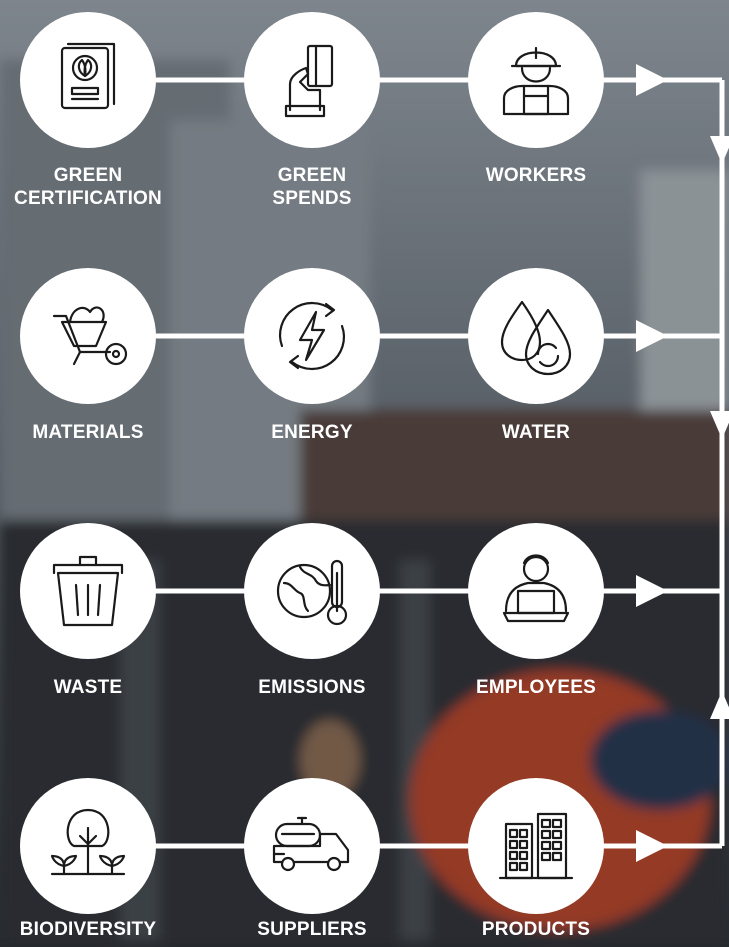 Image resolution: width=729 pixels, height=947 pixels. What do you see at coordinates (88, 198) in the screenshot?
I see `node-label-line: CERTIFICATION` at bounding box center [88, 198].